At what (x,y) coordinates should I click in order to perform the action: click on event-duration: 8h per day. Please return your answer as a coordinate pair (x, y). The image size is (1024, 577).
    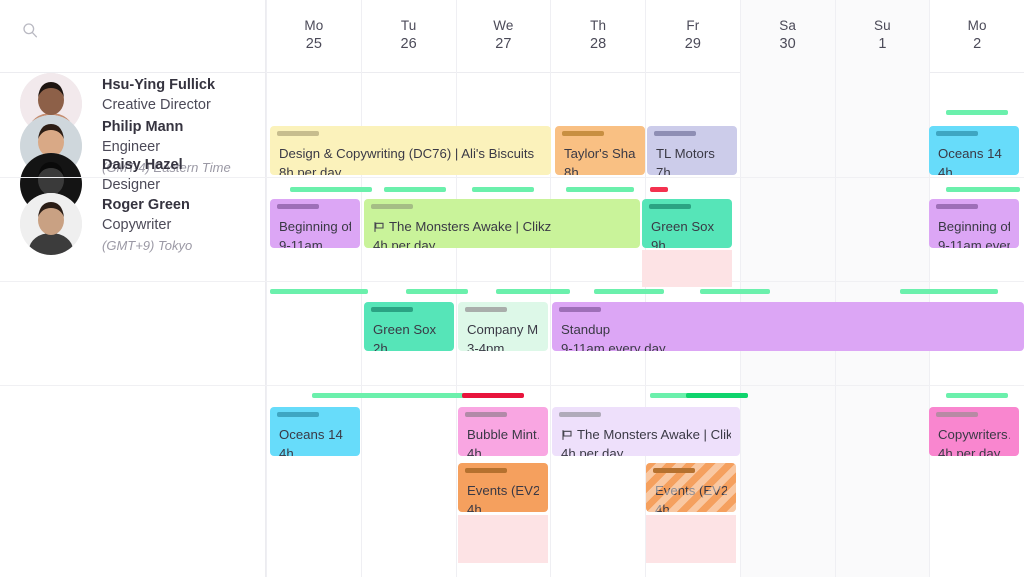
    Looking at the image, I should click on (310, 170).